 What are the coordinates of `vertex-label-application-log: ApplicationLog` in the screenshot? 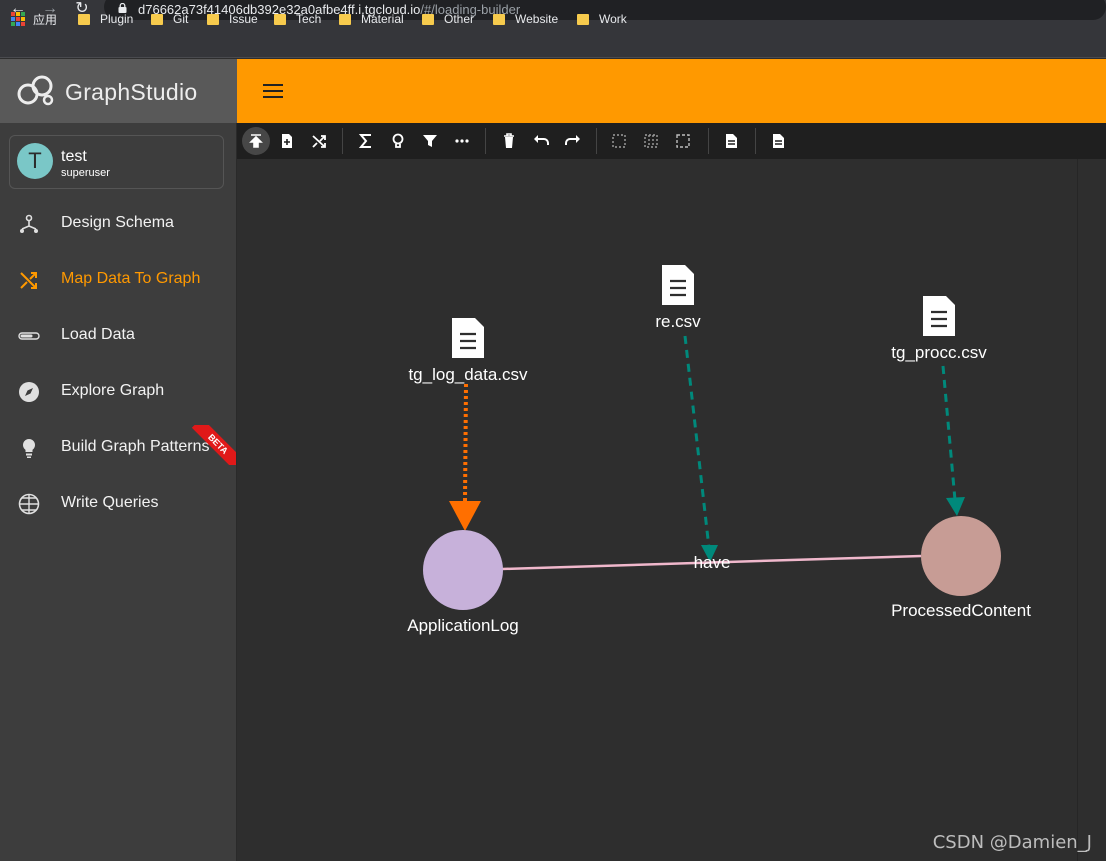 It's located at (463, 626).